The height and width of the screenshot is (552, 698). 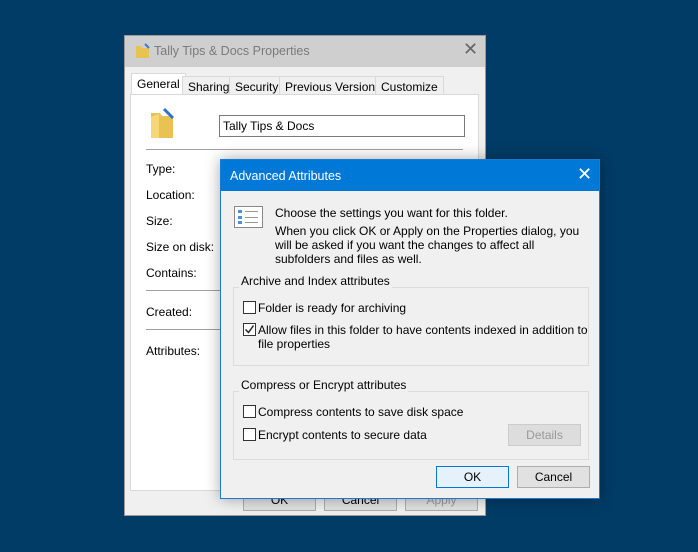 I want to click on tab-general: General, so click(x=158, y=84).